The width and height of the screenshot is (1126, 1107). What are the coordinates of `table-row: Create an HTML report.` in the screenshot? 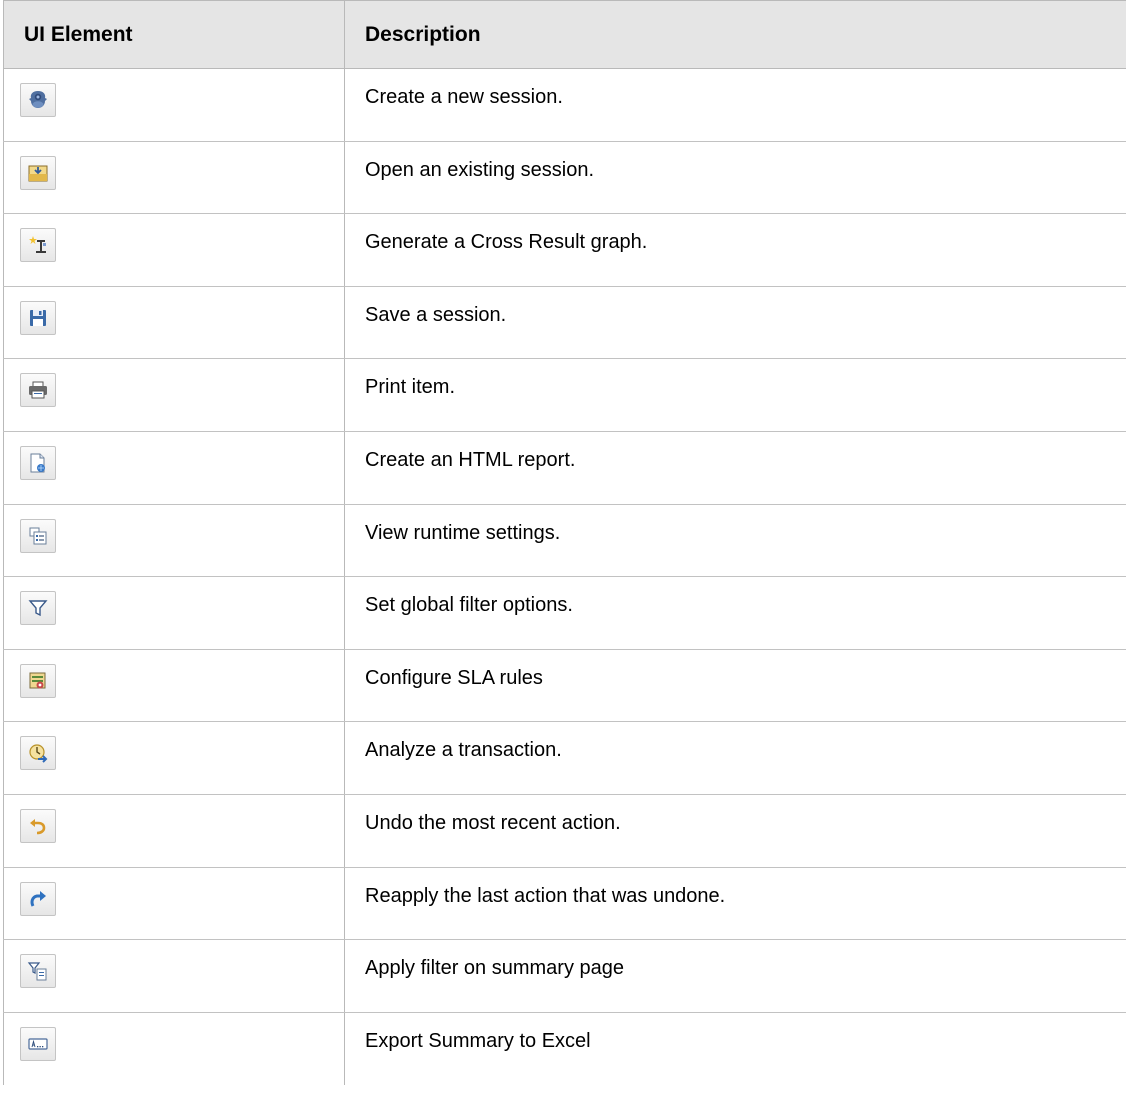 It's located at (564, 468).